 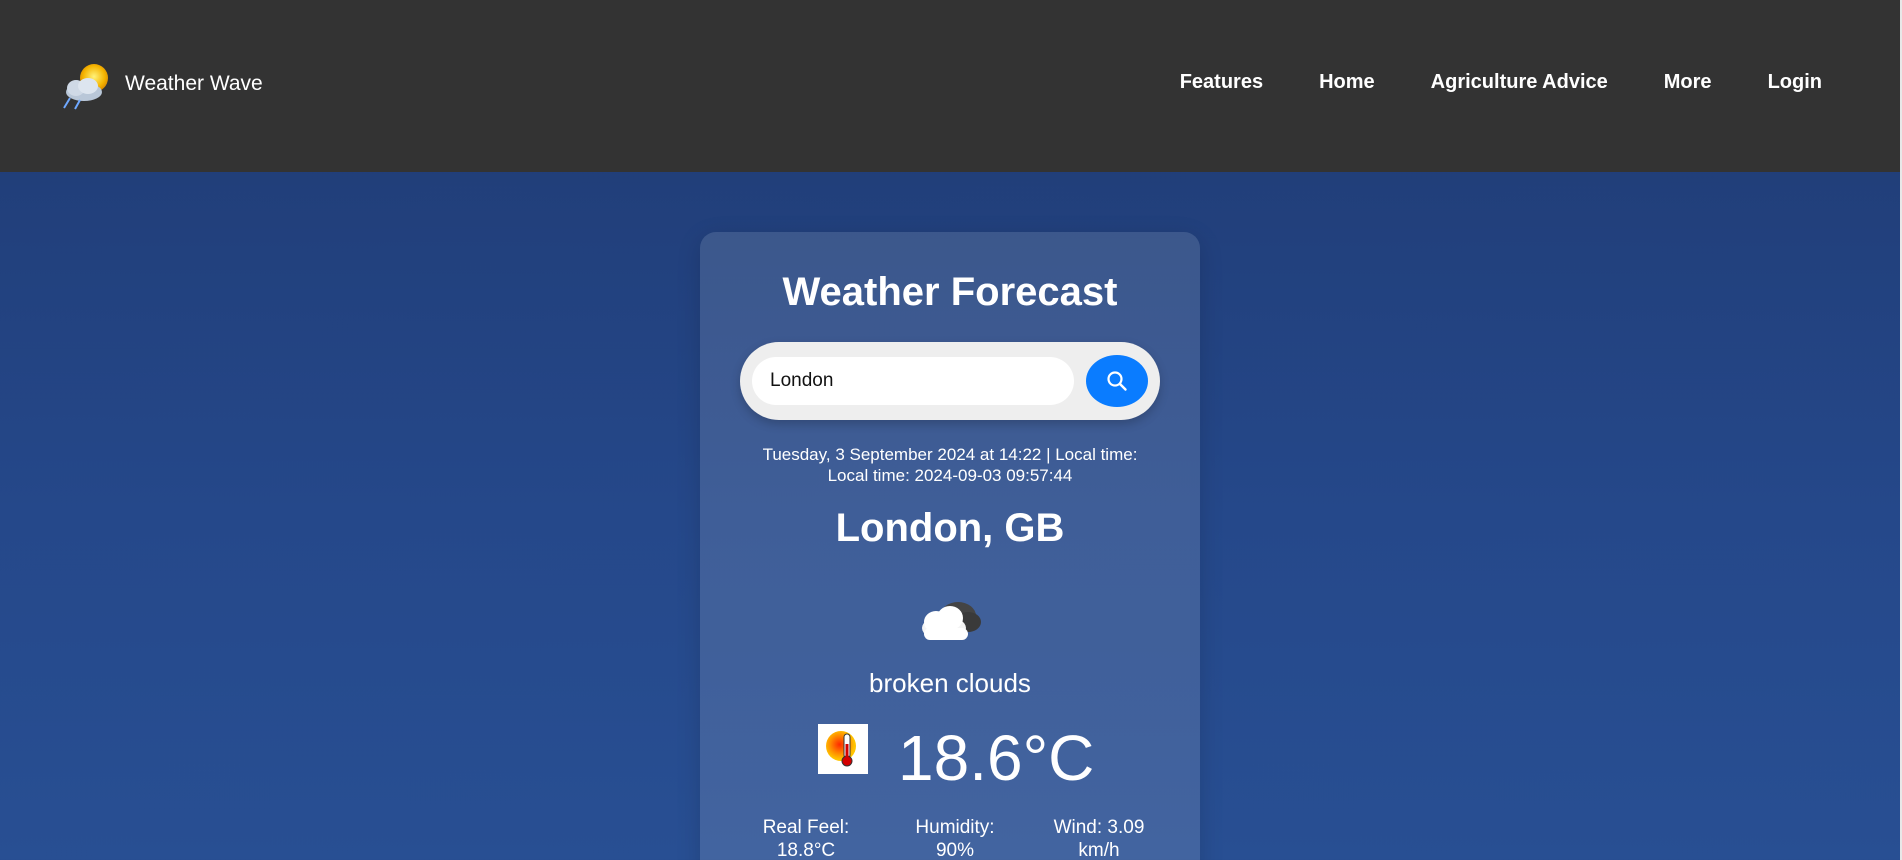 What do you see at coordinates (950, 475) in the screenshot?
I see `date-line-2: Local time: 2024-09-03 09:57:44` at bounding box center [950, 475].